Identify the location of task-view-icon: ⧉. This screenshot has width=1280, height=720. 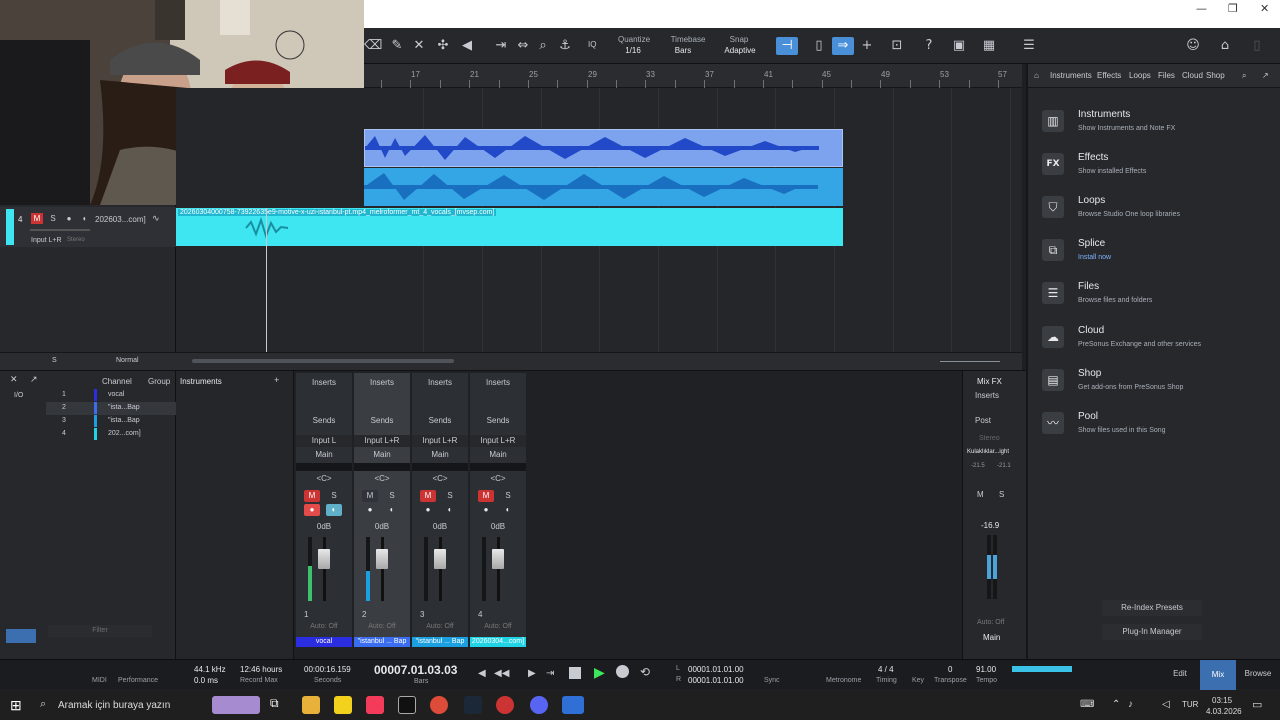
(279, 705).